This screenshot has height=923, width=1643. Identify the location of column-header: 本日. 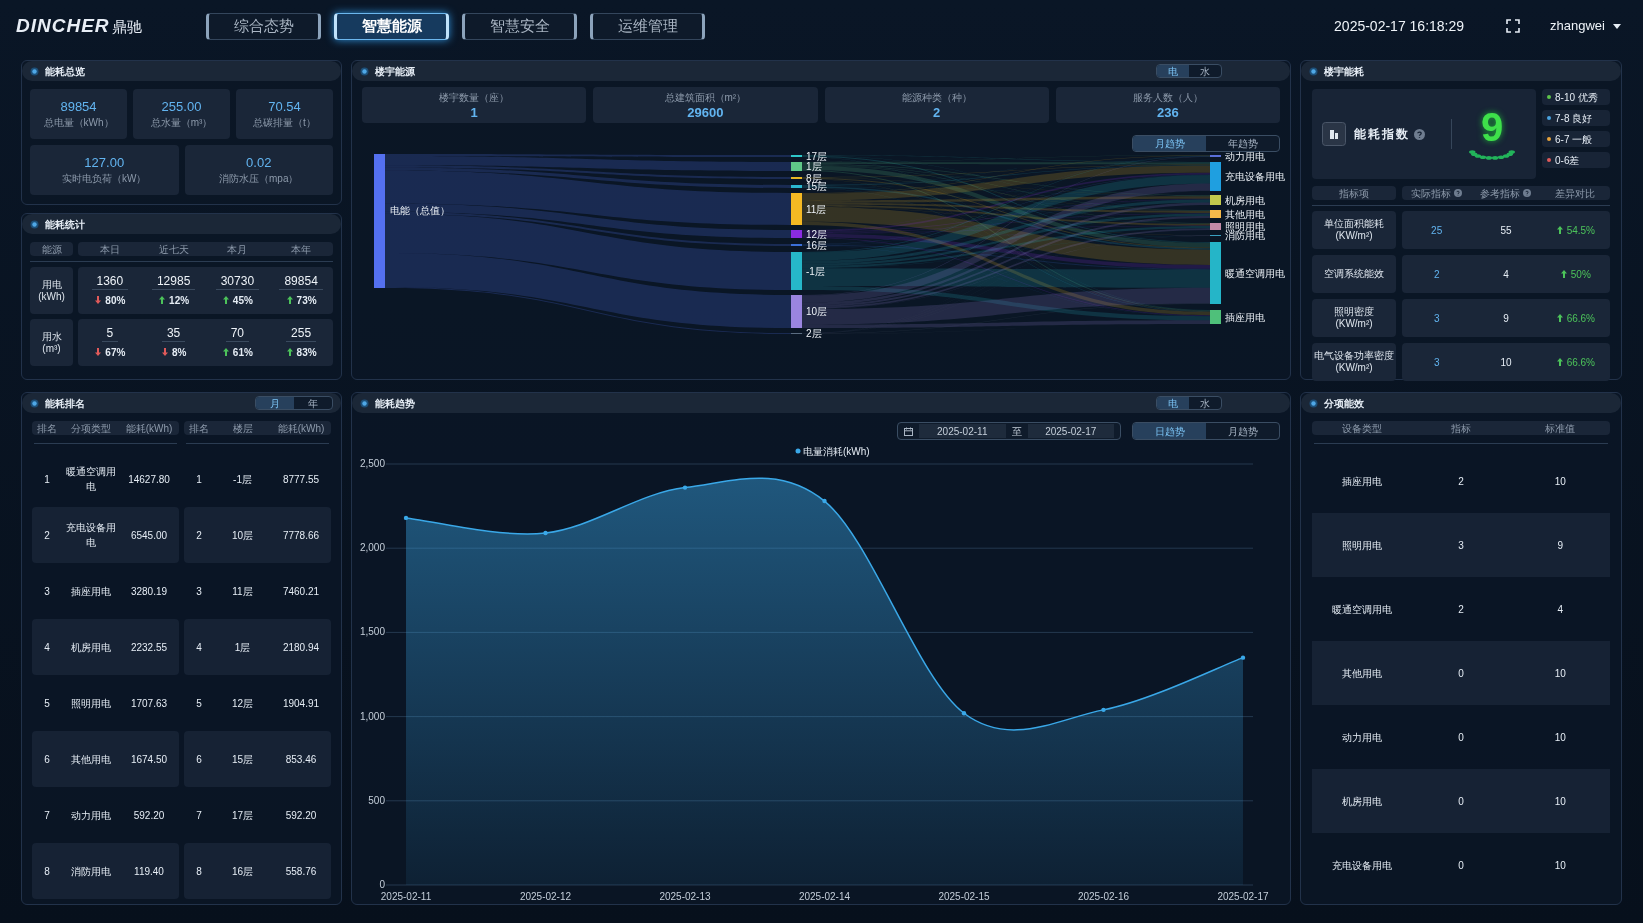
(109, 249).